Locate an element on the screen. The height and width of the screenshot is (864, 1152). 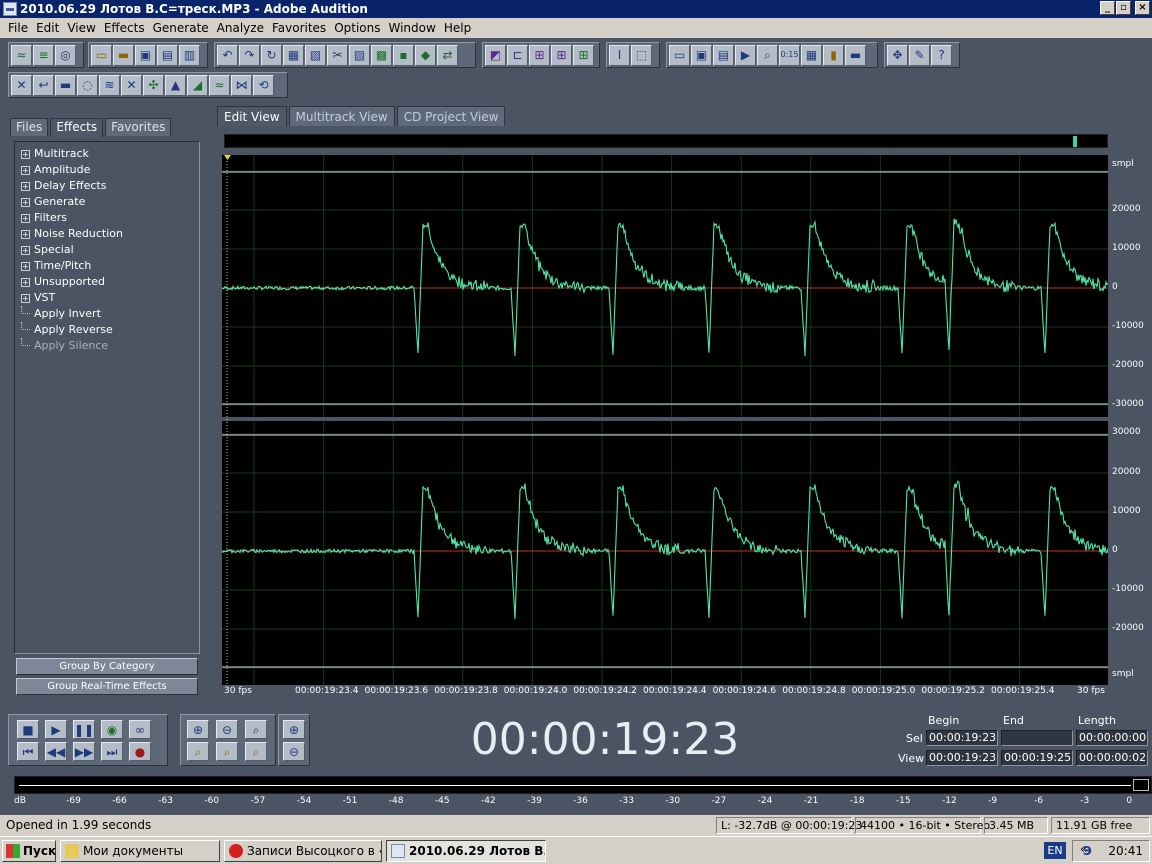
start-button: Пуск is located at coordinates (29, 851).